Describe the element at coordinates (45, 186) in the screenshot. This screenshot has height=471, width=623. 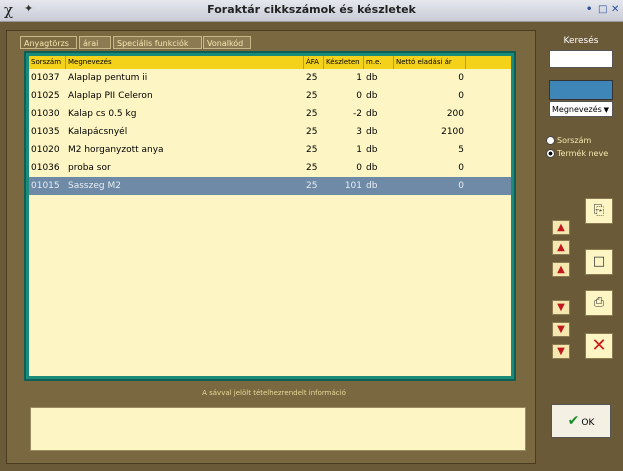
I see `cell-sorszam: 01015` at that location.